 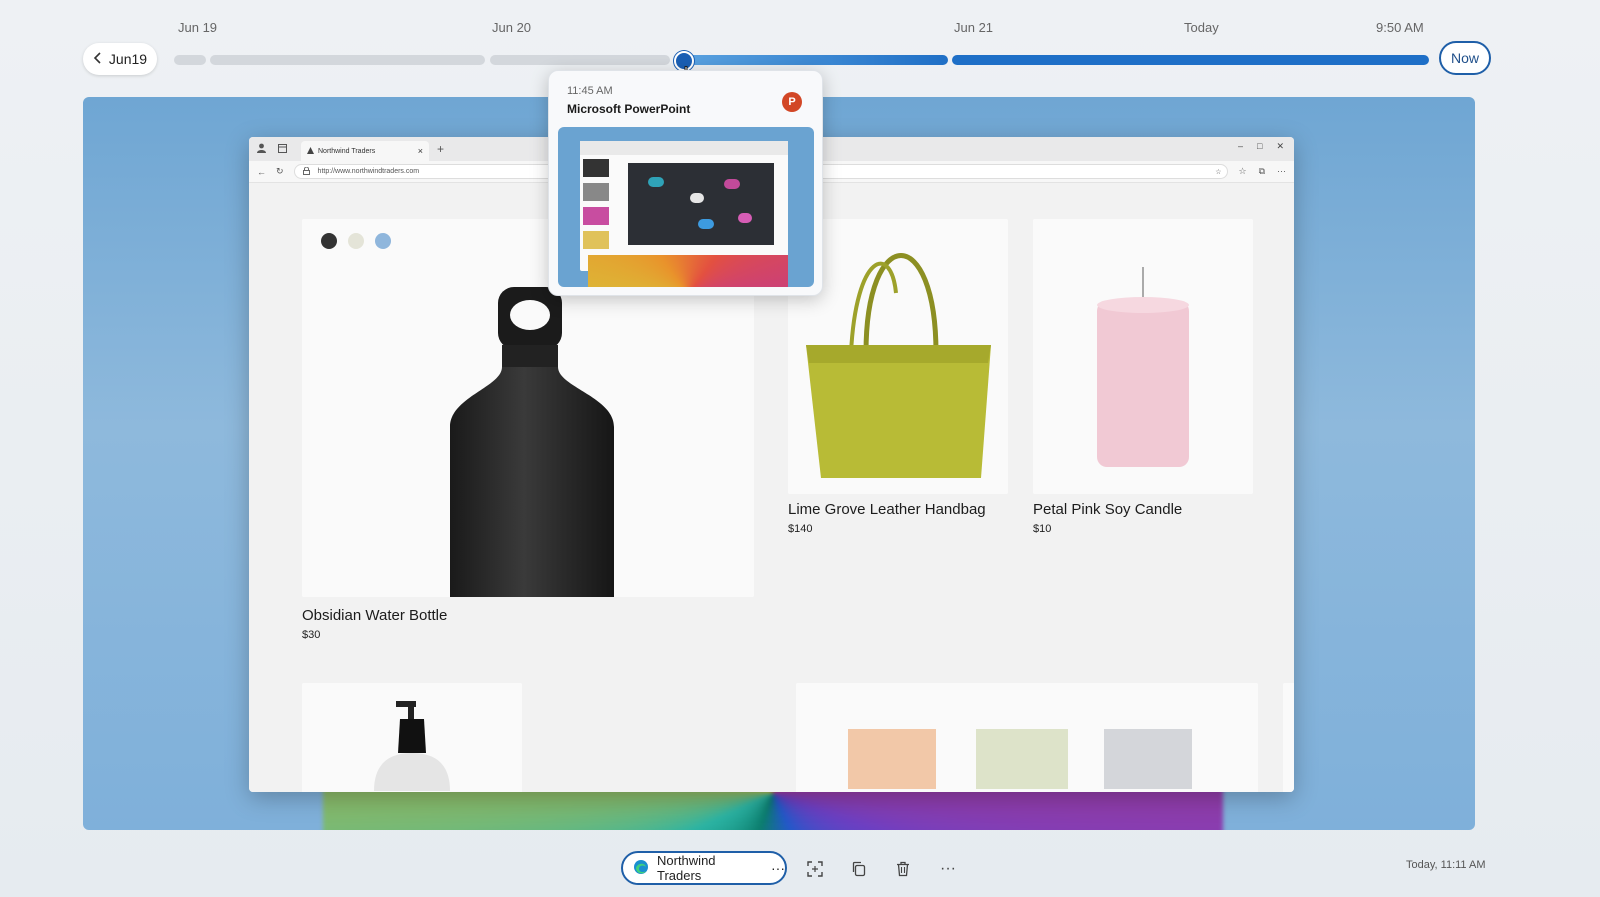 I want to click on site-favicon-icon, so click(x=310, y=151).